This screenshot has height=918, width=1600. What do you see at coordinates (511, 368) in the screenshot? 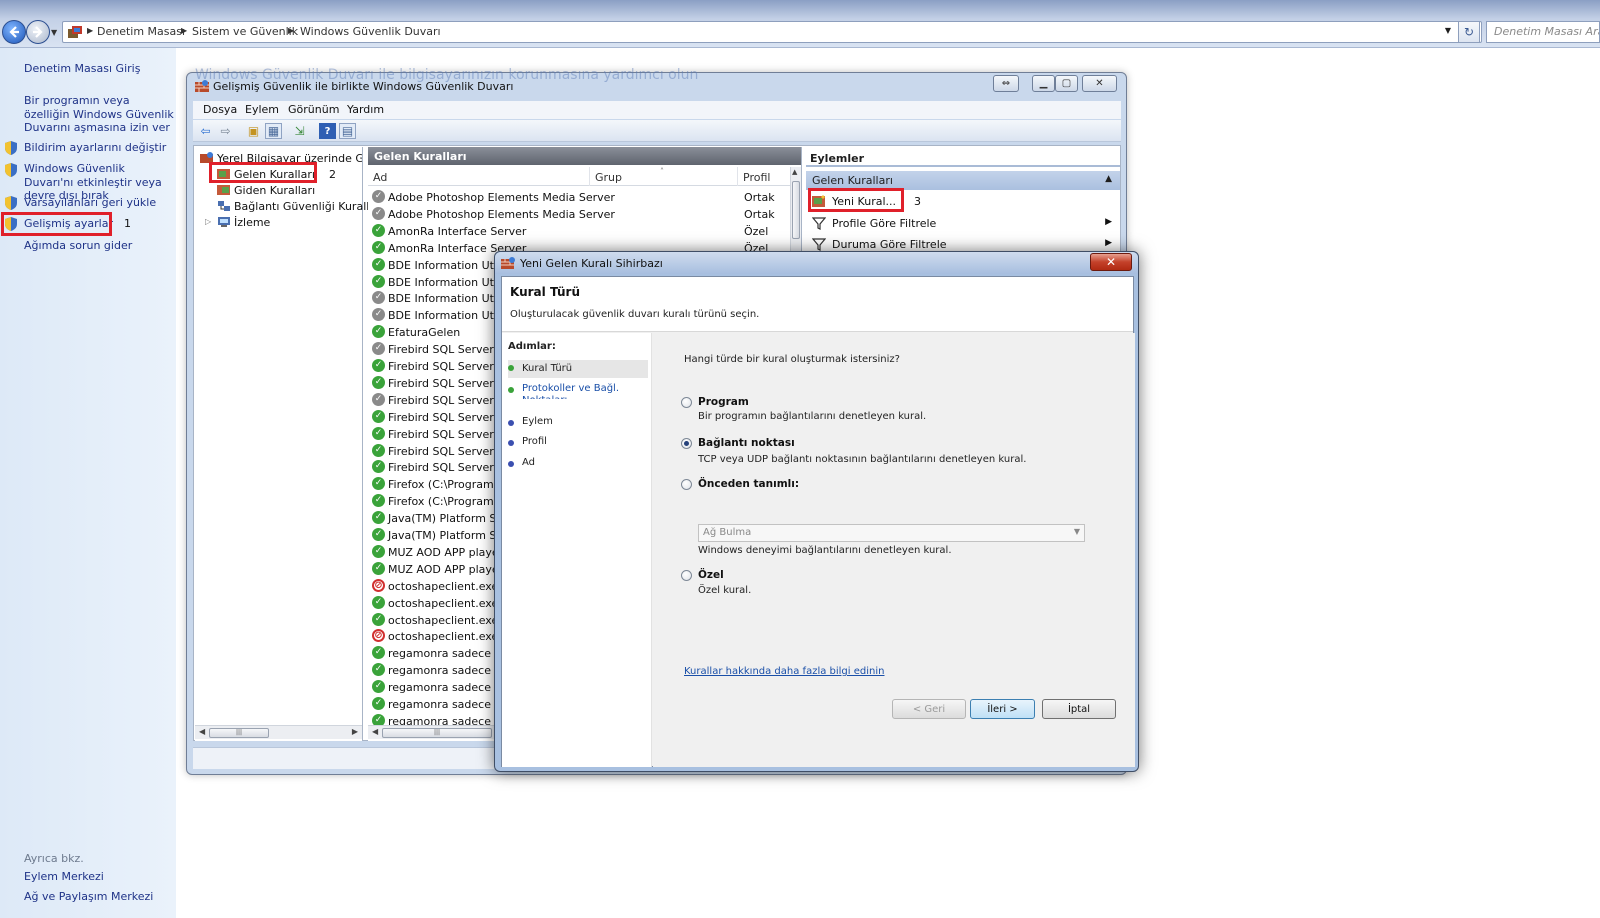
I see `step-current-dot` at bounding box center [511, 368].